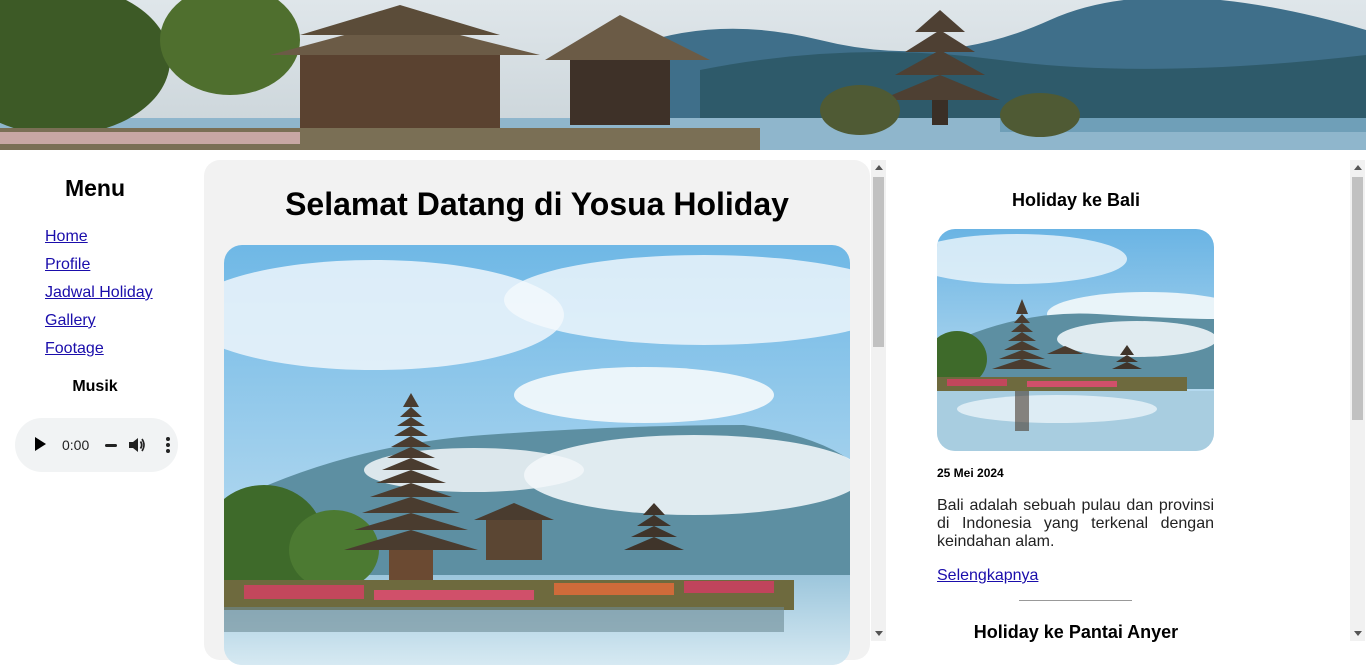 The image size is (1366, 665). Describe the element at coordinates (95, 386) in the screenshot. I see `music-title: Musik` at that location.